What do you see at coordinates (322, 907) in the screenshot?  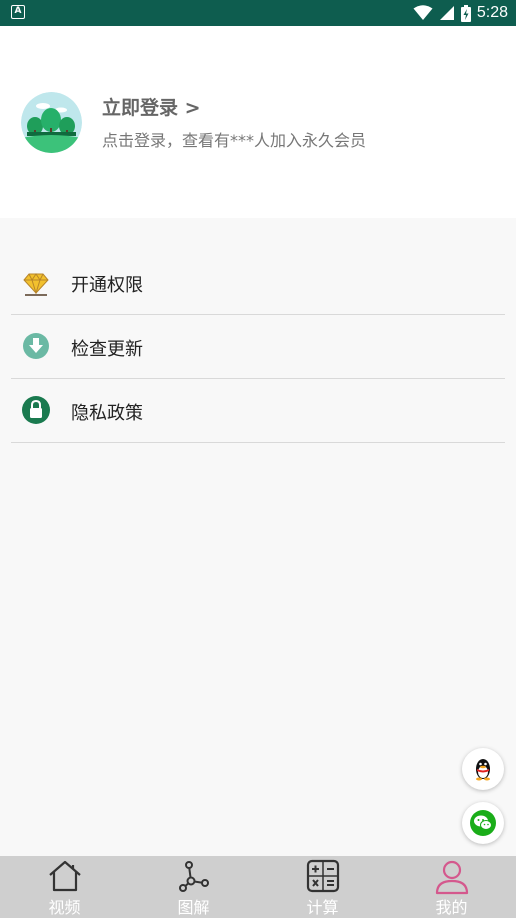 I see `tab-label: 计算` at bounding box center [322, 907].